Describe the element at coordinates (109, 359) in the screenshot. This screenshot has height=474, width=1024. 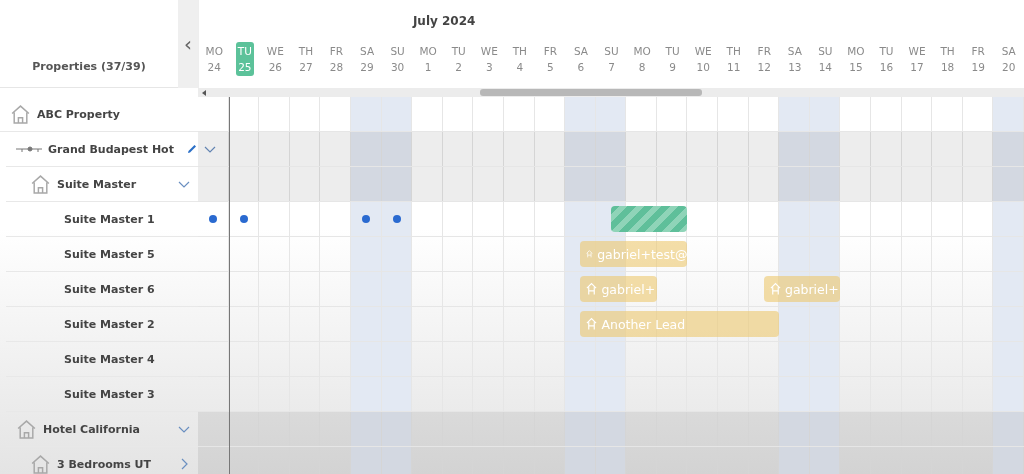
I see `property-name: Suite Master 4` at that location.